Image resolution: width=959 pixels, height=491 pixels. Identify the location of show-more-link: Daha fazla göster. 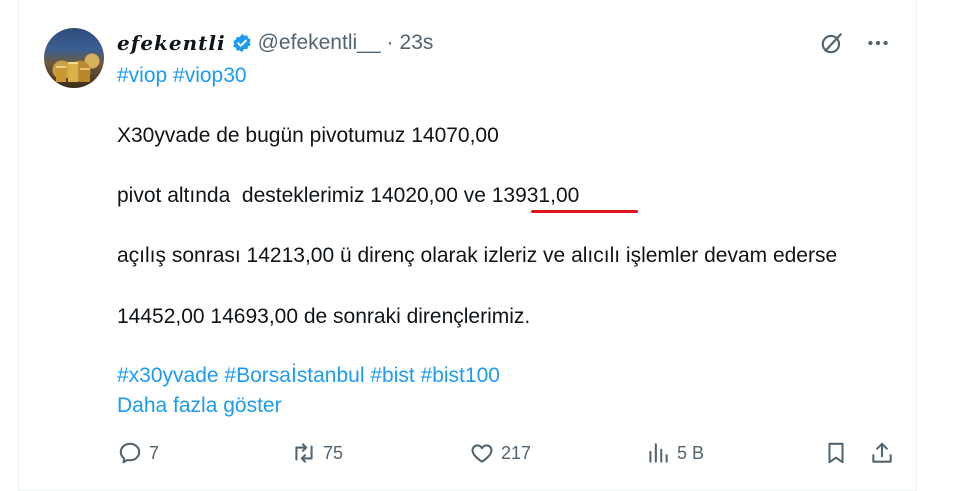
(199, 406).